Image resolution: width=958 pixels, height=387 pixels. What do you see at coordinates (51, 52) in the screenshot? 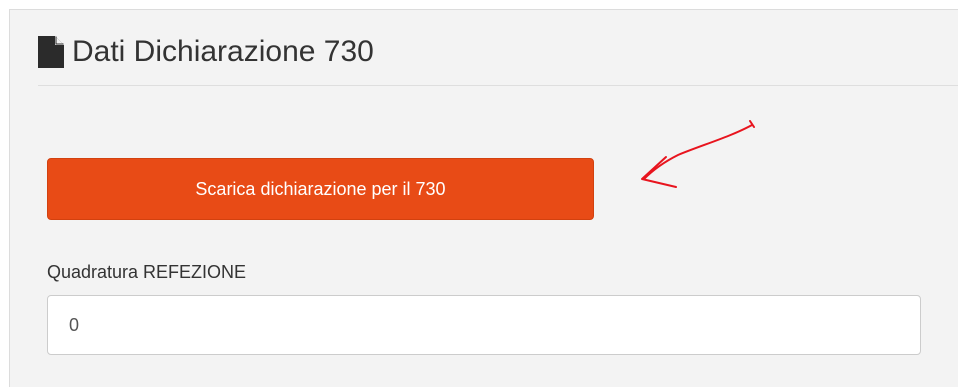
I see `document-icon` at bounding box center [51, 52].